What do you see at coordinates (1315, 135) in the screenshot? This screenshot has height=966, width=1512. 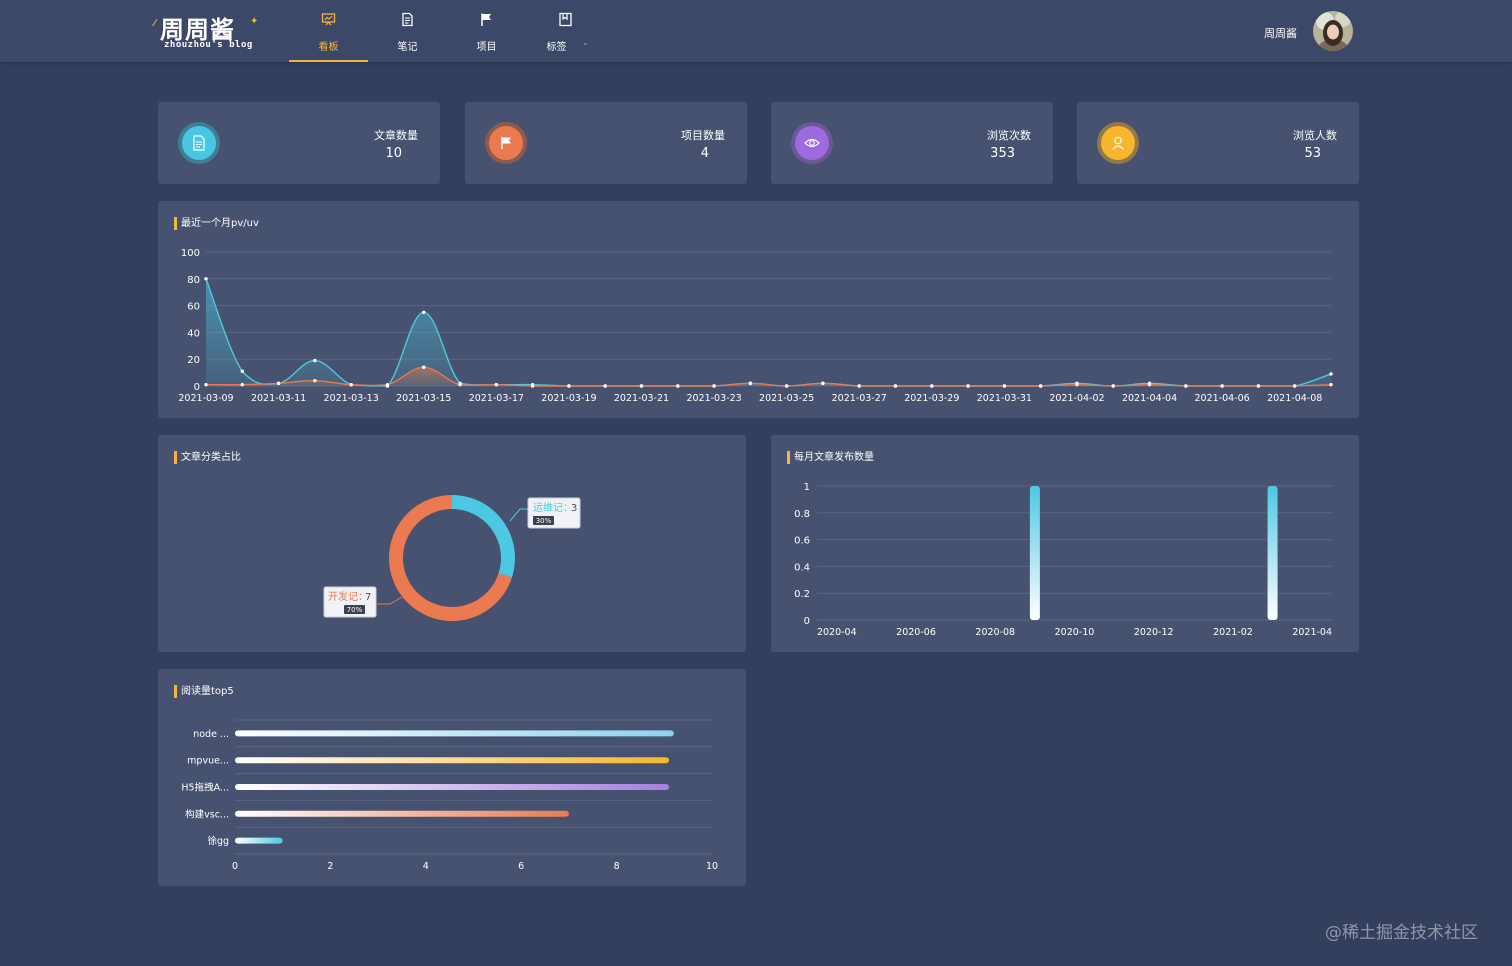 I see `stat-label: 浏览人数` at bounding box center [1315, 135].